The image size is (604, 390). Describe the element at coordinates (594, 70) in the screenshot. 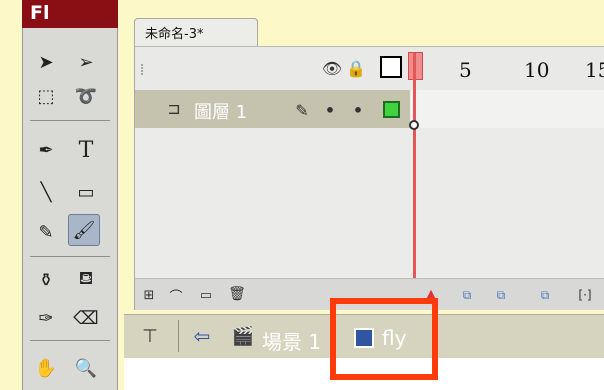

I see `frame-number: 15` at that location.